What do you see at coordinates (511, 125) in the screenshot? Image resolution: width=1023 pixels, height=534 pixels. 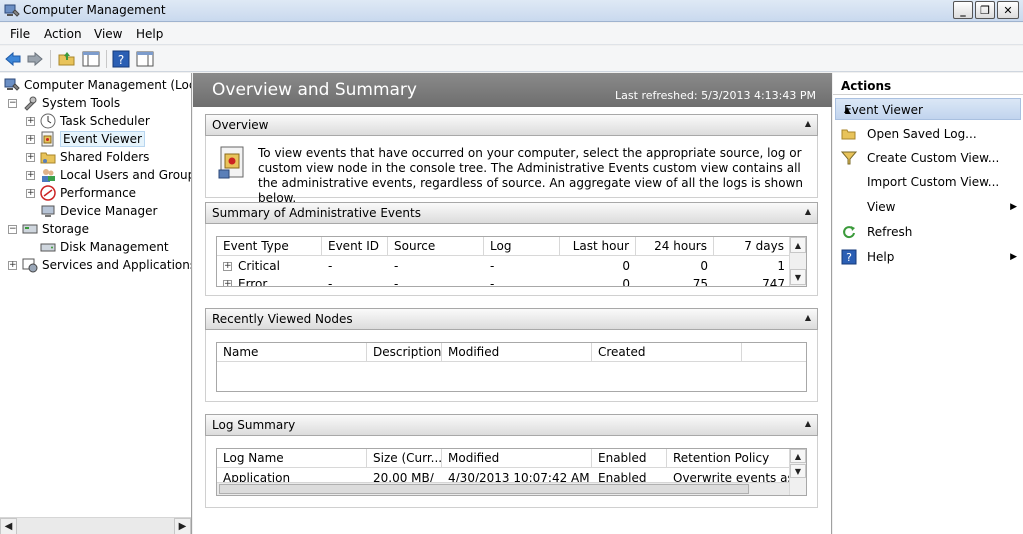 I see `overview-section-header: Overview ▲` at bounding box center [511, 125].